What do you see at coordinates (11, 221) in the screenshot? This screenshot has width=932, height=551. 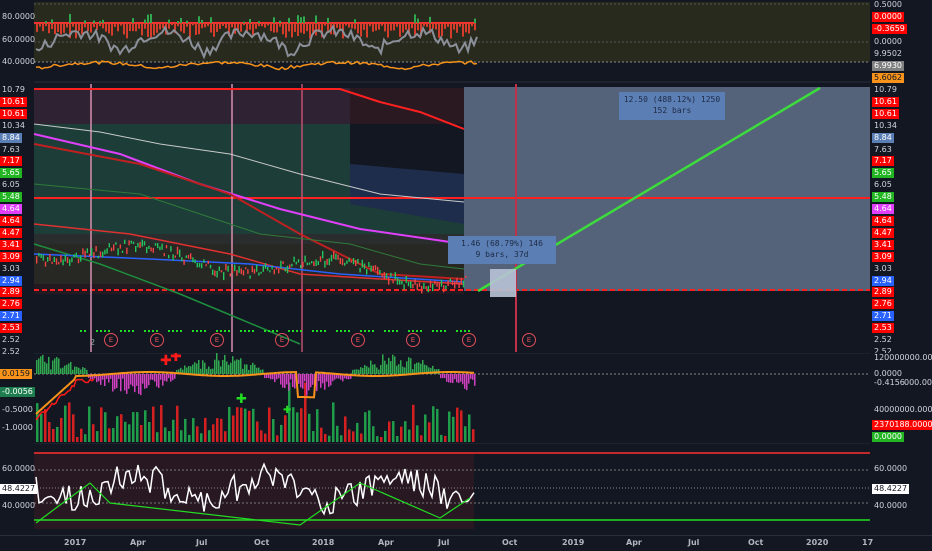 I see `main-left-badge-11: 4.64` at bounding box center [11, 221].